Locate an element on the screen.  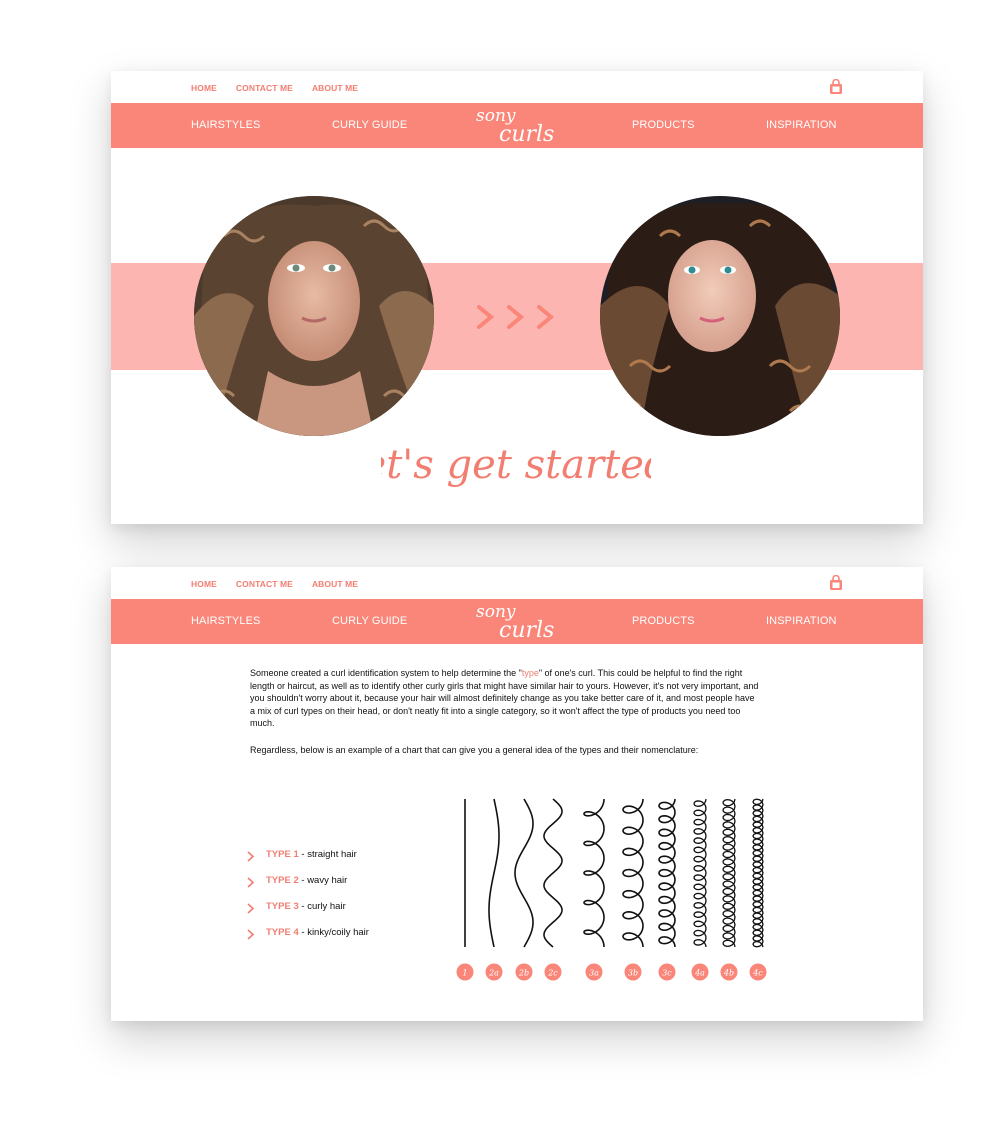
curl-type-label-4c: 4c is located at coordinates (757, 973).